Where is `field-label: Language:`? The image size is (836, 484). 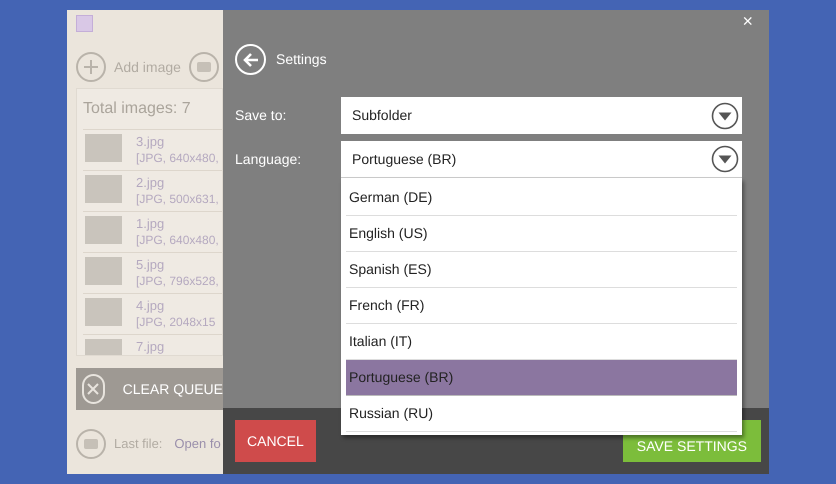 field-label: Language: is located at coordinates (268, 159).